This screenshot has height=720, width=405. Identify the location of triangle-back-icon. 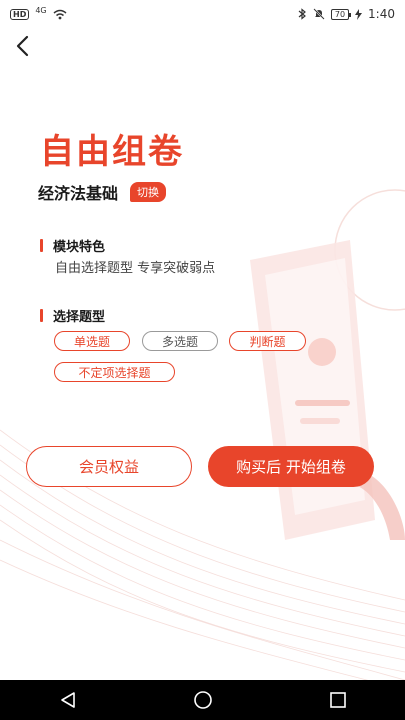
(67, 700).